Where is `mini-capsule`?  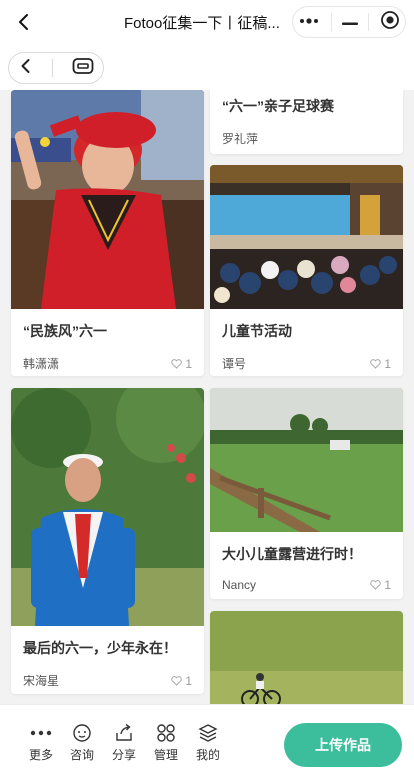 mini-capsule is located at coordinates (56, 68).